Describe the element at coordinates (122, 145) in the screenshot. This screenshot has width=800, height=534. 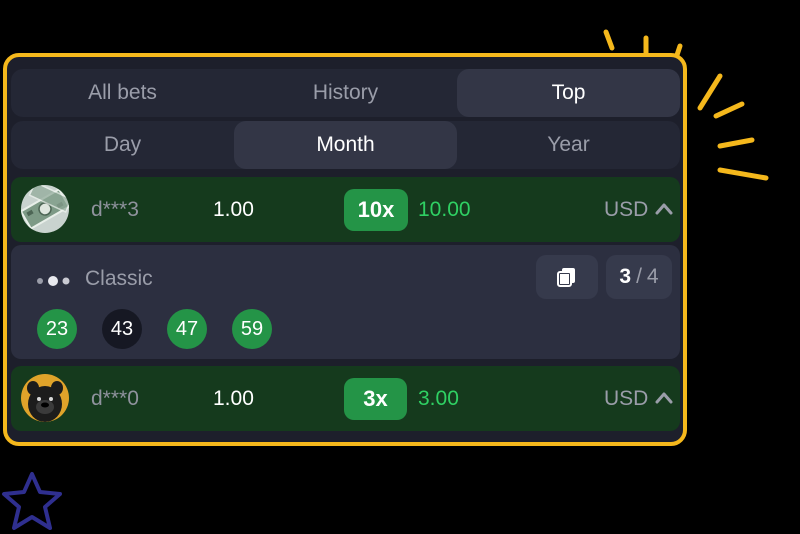
I see `period-day: Day` at that location.